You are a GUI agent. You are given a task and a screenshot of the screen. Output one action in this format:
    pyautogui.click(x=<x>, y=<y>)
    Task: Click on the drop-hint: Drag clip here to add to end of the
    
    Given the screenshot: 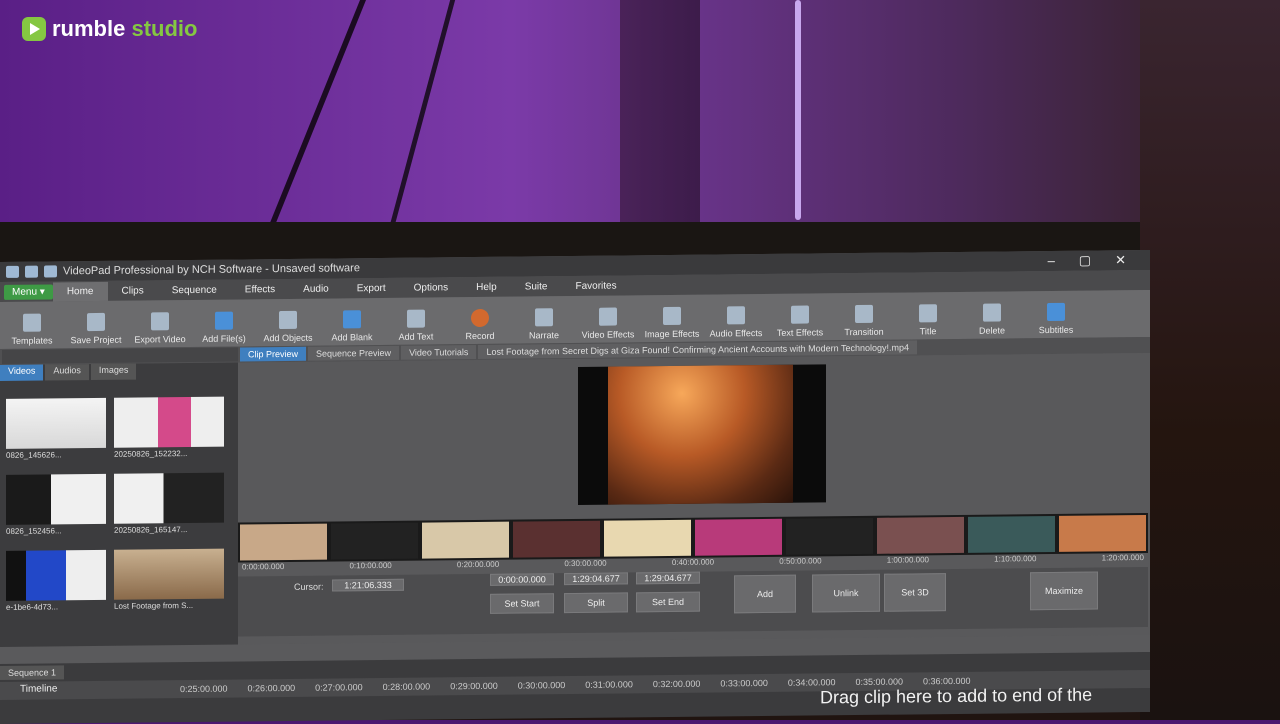 What is the action you would take?
    pyautogui.click(x=956, y=696)
    